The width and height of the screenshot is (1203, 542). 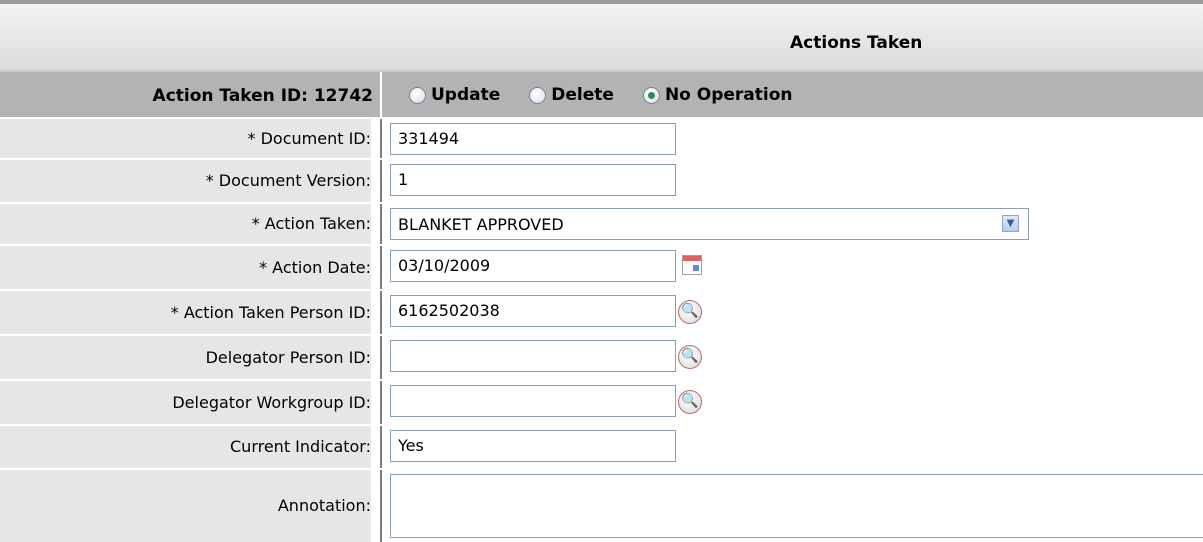 What do you see at coordinates (792, 312) in the screenshot?
I see `action-taken-person-id-cell: 6162502038 🔍` at bounding box center [792, 312].